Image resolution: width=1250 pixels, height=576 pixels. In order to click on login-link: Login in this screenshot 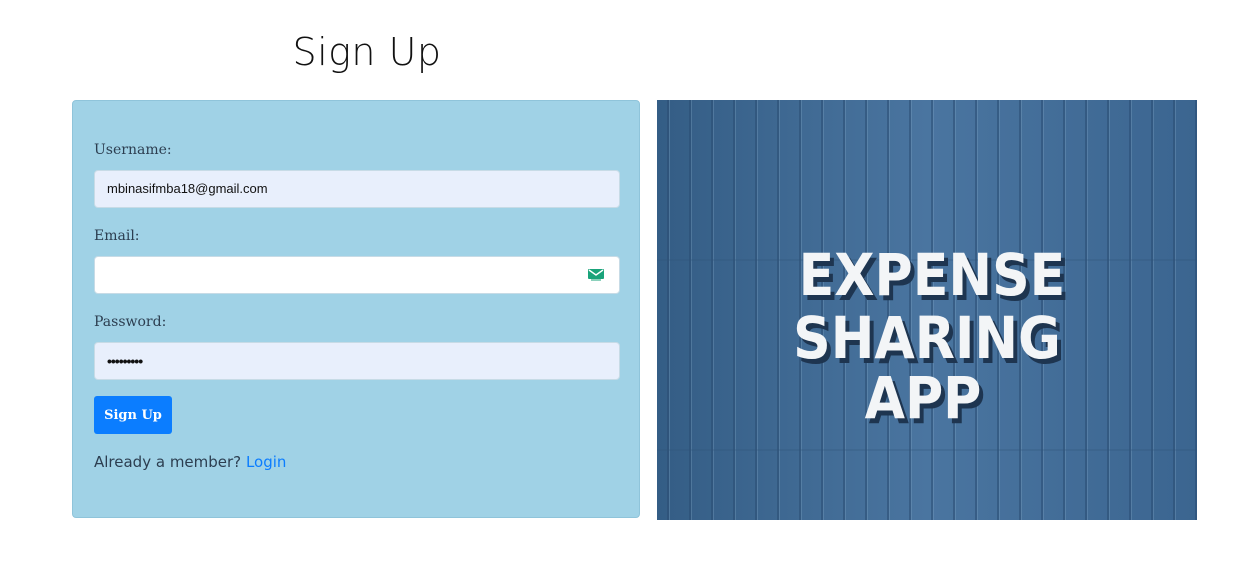, I will do `click(266, 462)`.